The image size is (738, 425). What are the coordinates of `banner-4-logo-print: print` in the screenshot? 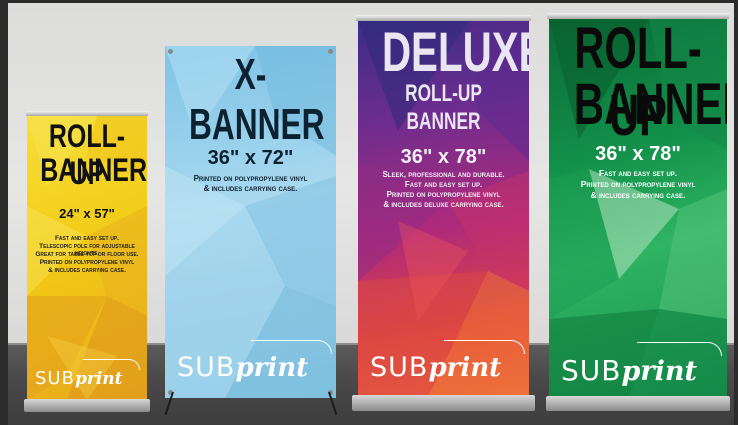 It's located at (659, 371).